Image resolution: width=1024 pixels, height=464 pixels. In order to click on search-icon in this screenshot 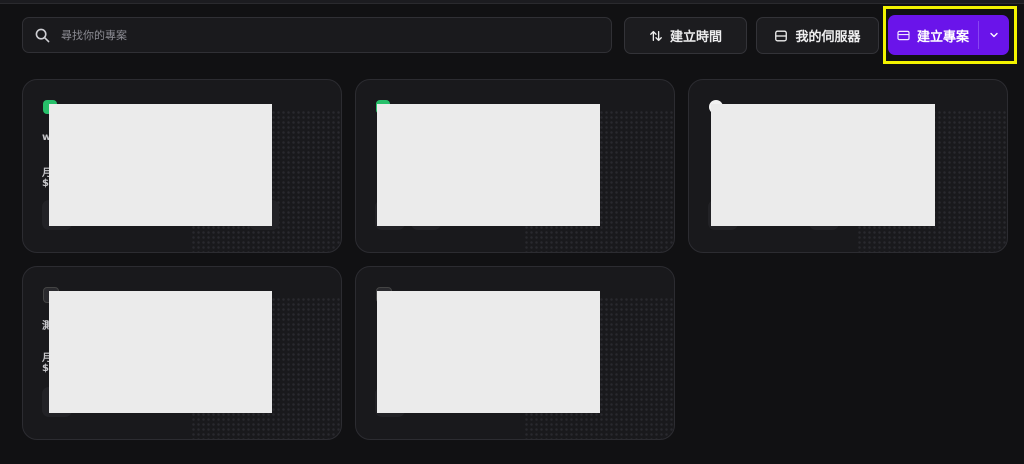, I will do `click(42, 35)`.